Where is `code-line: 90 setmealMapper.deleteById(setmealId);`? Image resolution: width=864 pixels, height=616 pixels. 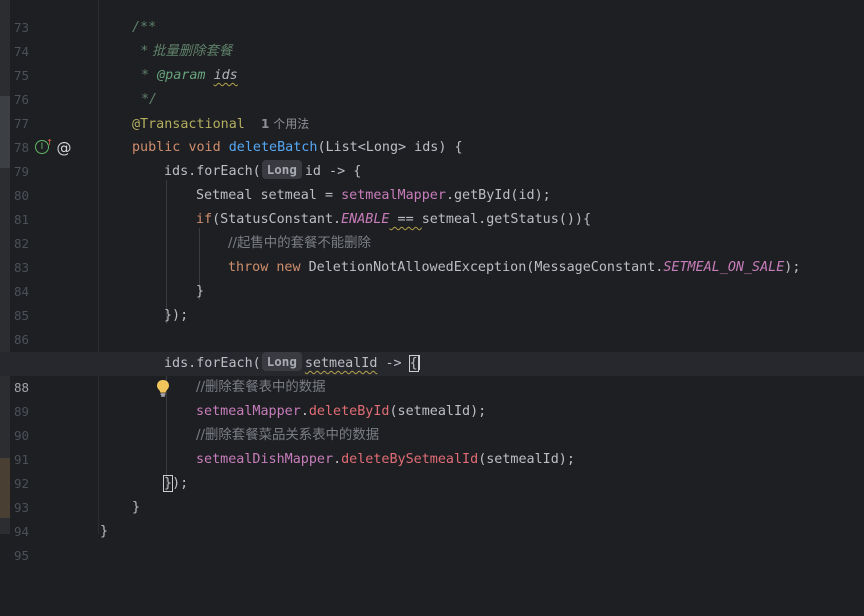 code-line: 90 setmealMapper.deleteById(setmealId); is located at coordinates (432, 421).